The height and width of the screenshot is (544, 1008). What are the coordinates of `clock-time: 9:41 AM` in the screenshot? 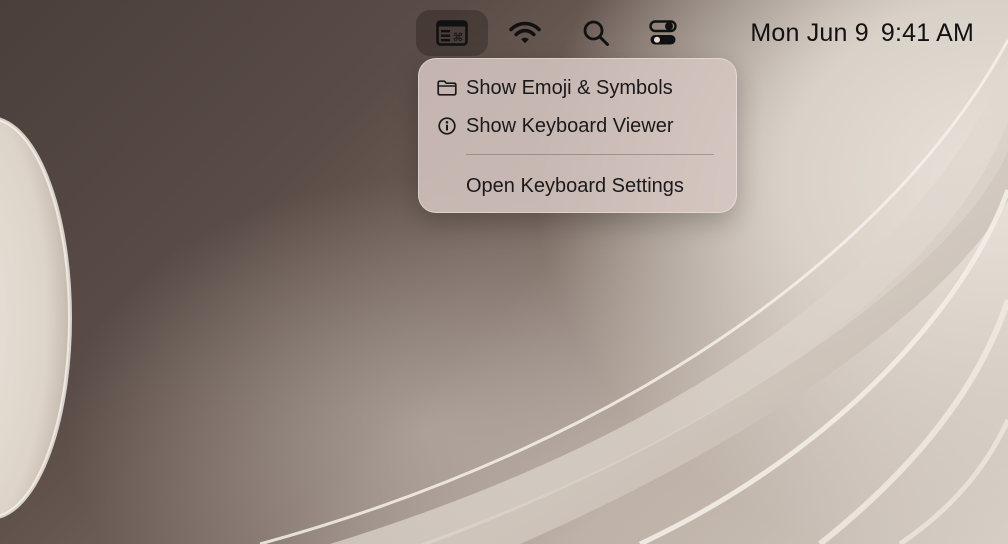 It's located at (927, 32).